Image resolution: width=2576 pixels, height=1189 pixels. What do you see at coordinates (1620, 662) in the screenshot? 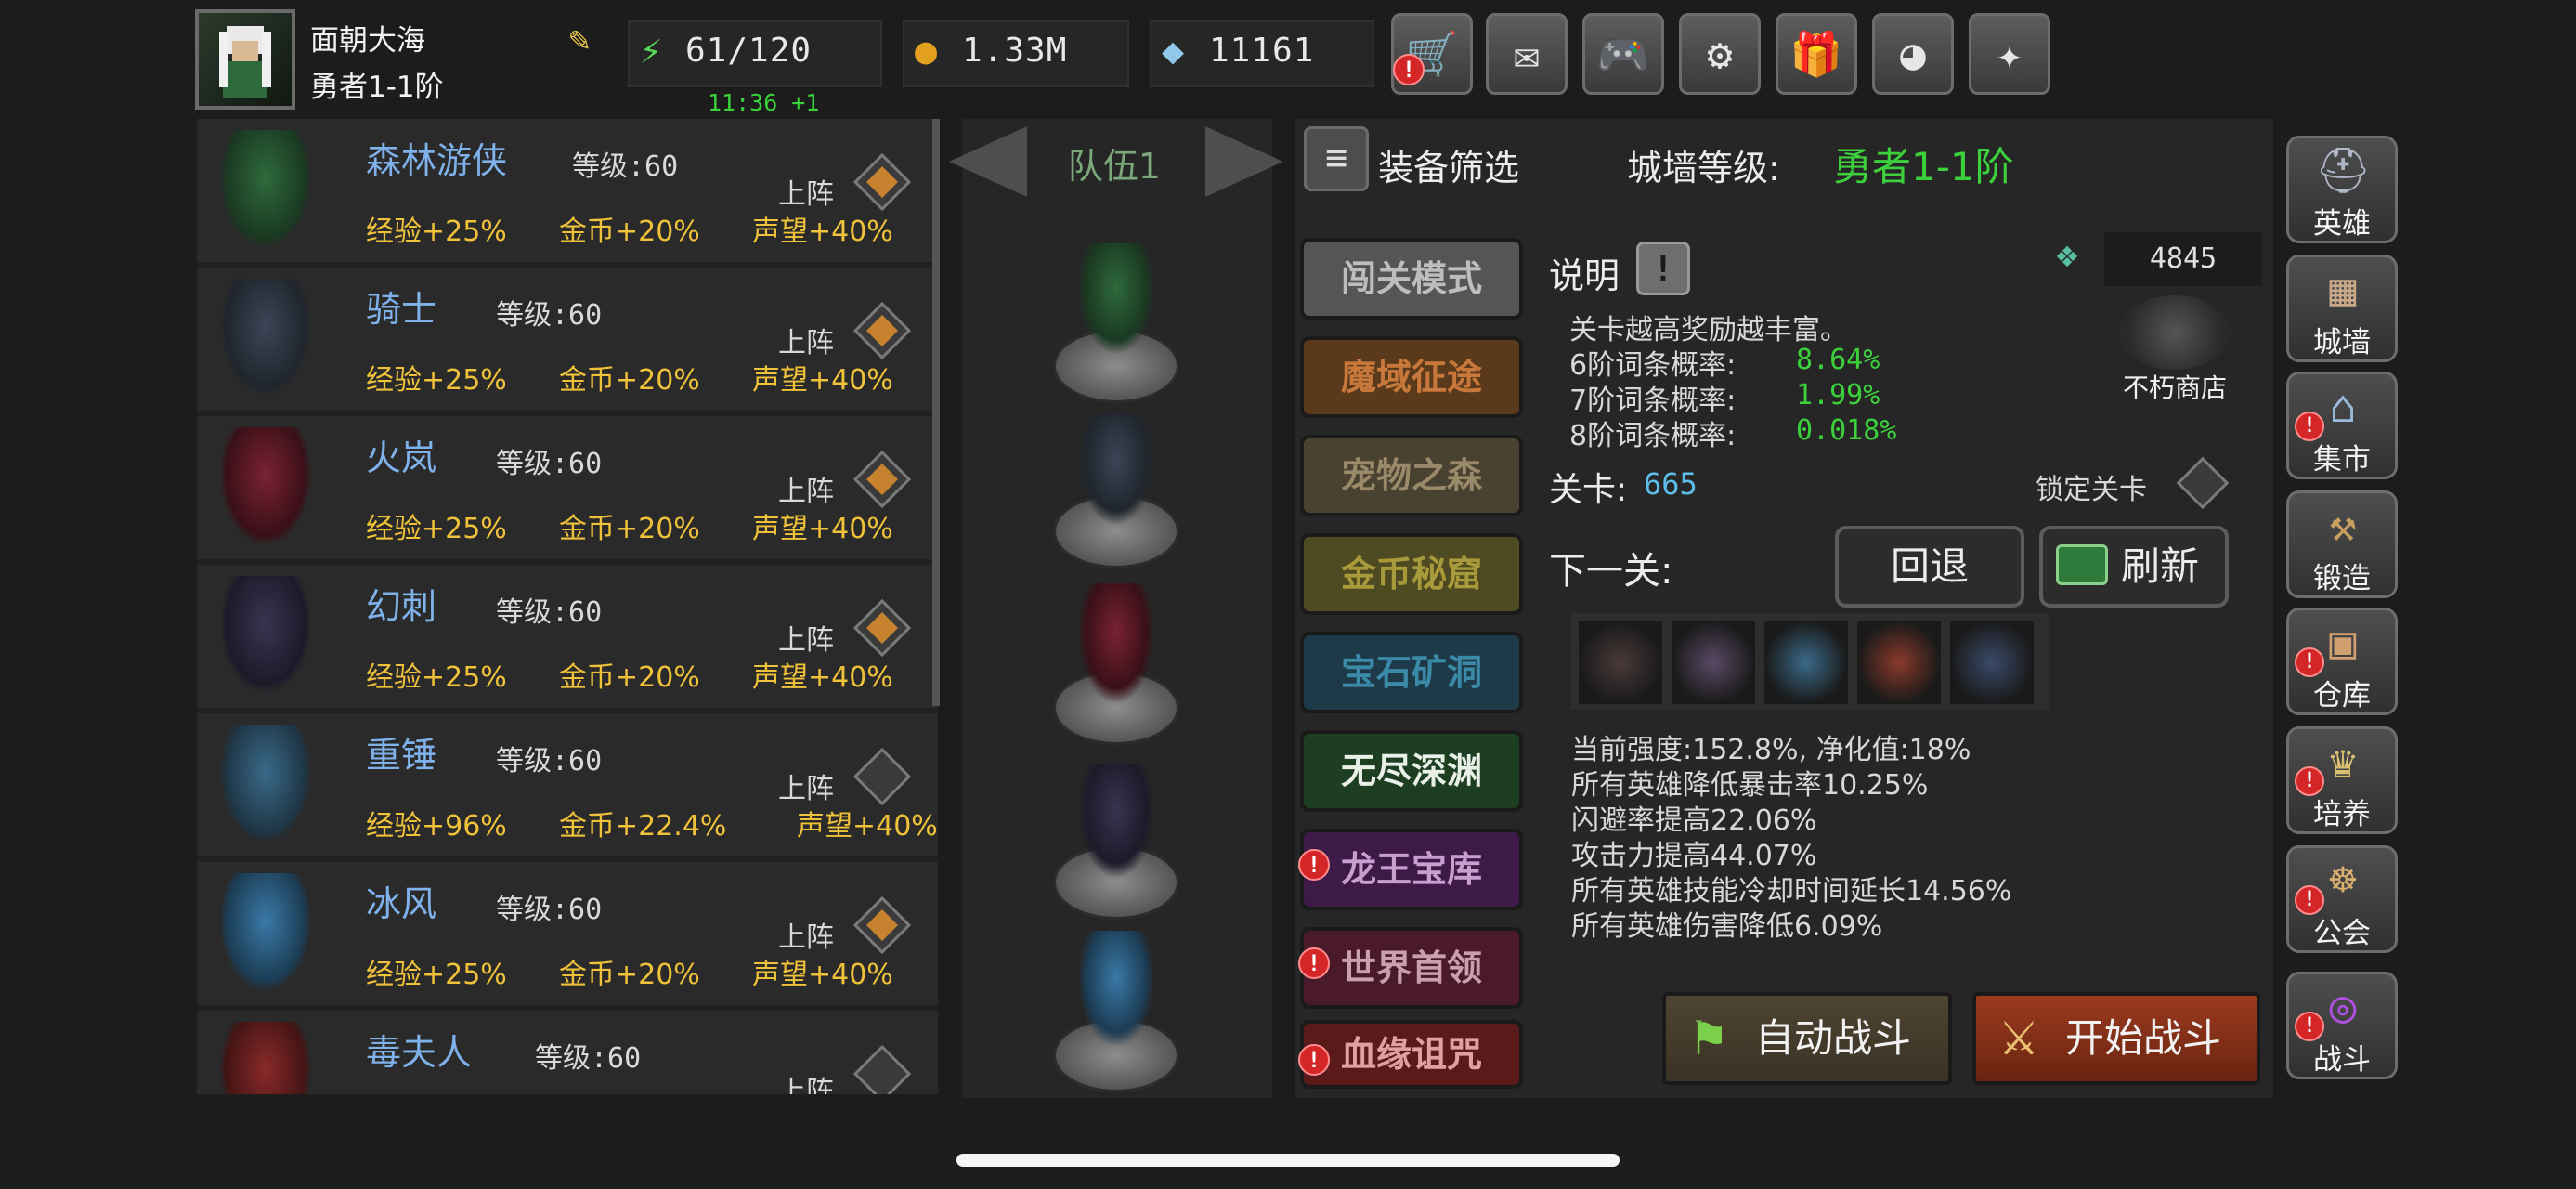
I see `spider-enemy-icon` at bounding box center [1620, 662].